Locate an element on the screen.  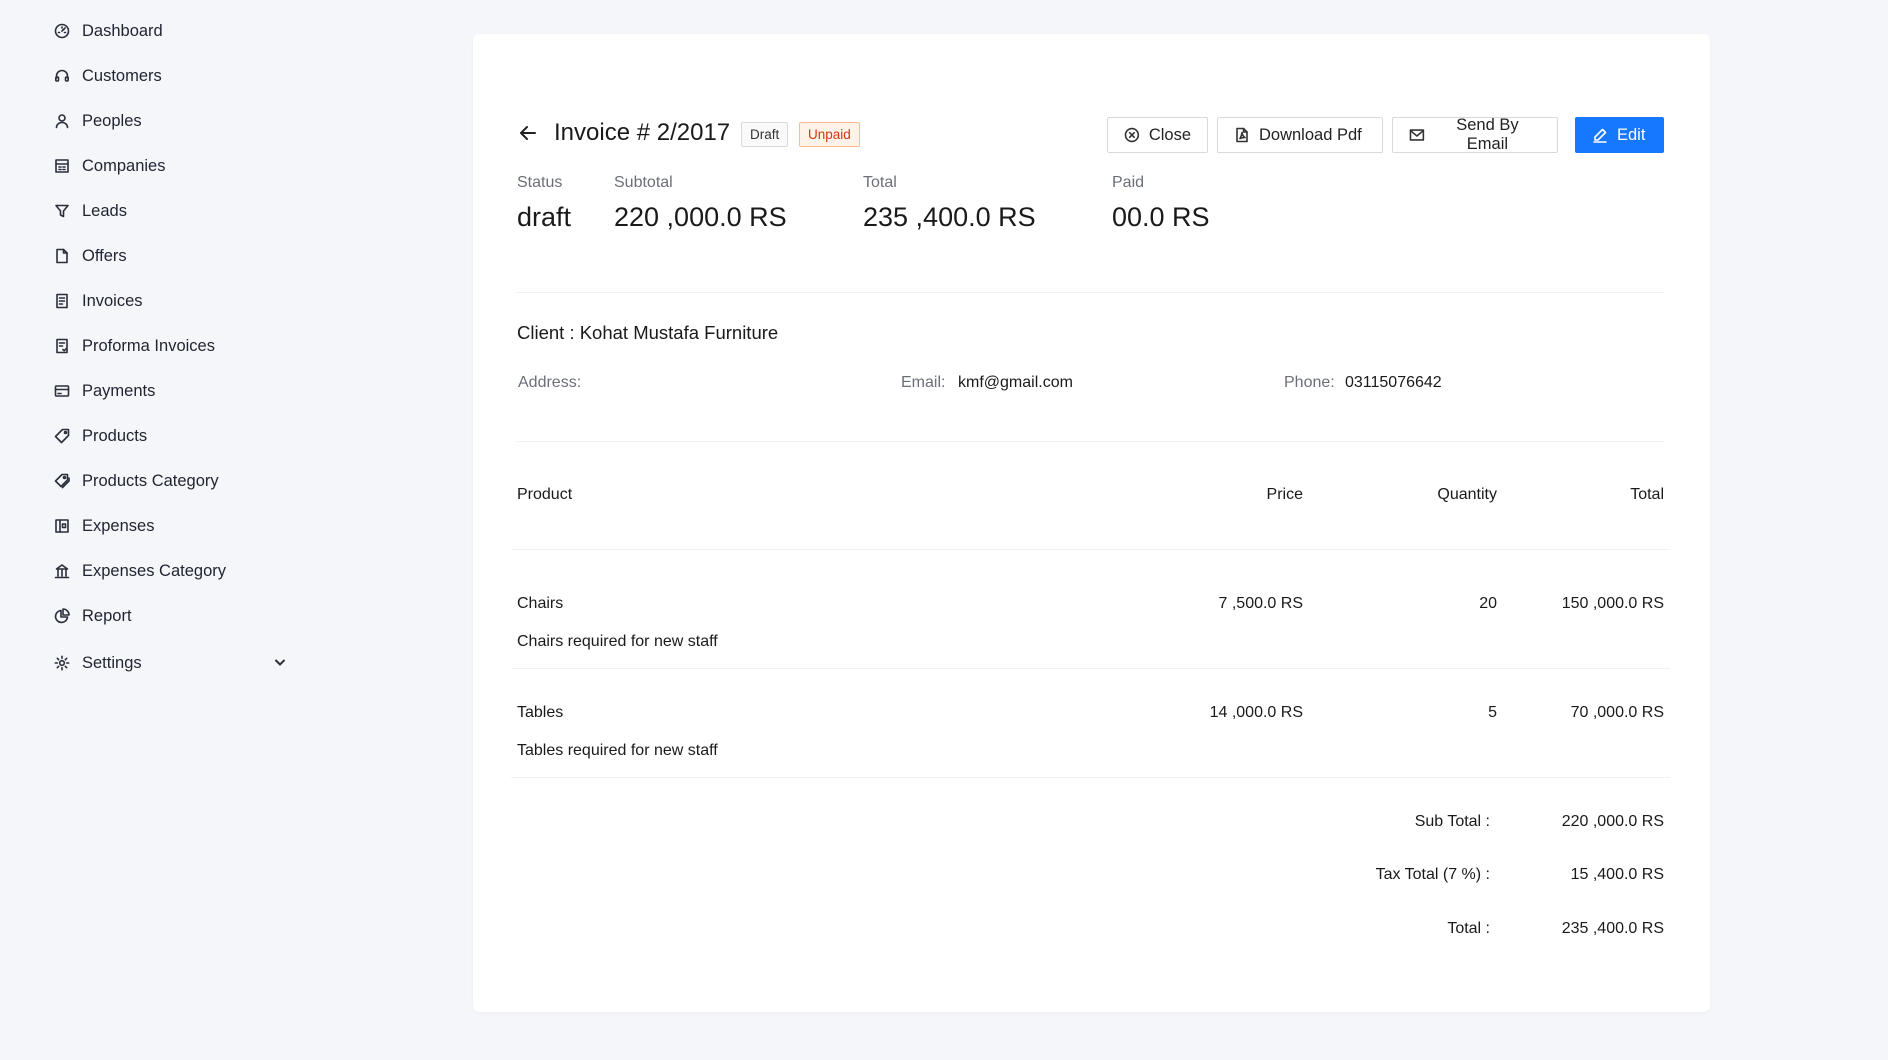
headset-icon is located at coordinates (62, 76).